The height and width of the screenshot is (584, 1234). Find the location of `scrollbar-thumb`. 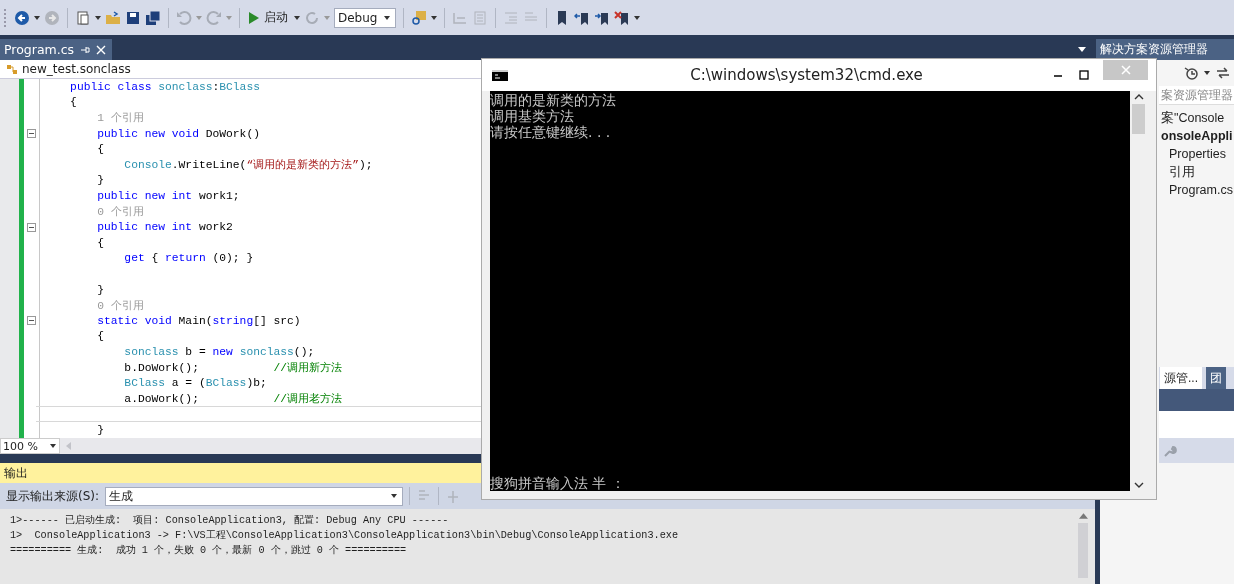

scrollbar-thumb is located at coordinates (1138, 119).